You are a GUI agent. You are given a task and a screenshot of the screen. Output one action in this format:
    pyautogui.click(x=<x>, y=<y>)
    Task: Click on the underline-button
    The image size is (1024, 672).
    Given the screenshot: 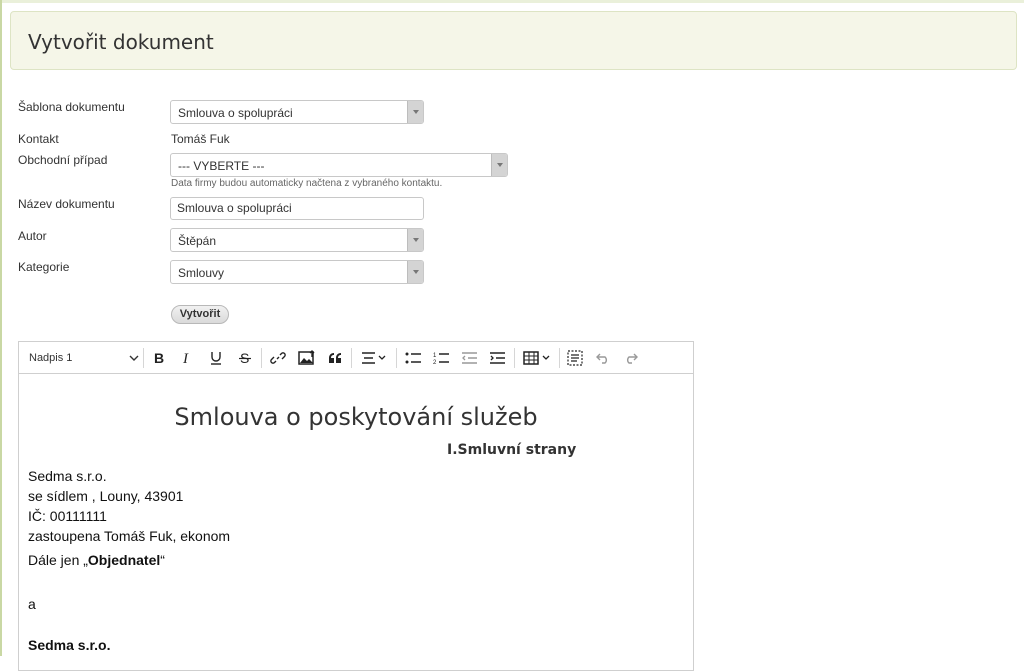 What is the action you would take?
    pyautogui.click(x=216, y=358)
    